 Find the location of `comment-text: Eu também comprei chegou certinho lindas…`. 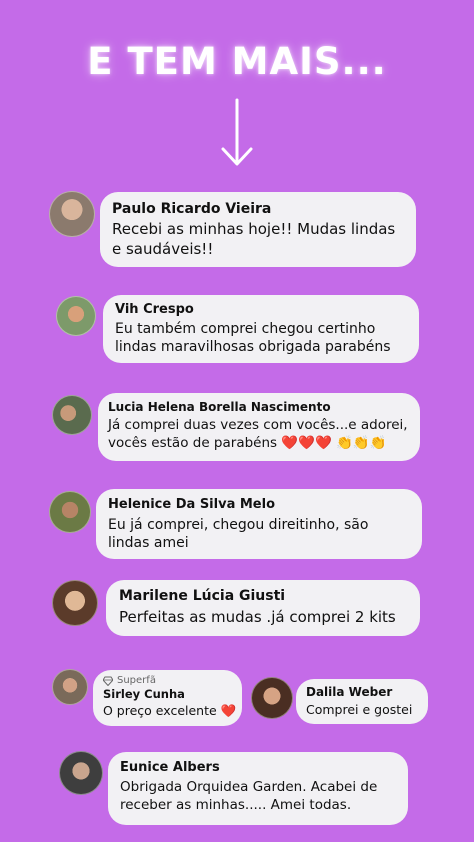

comment-text: Eu também comprei chegou certinho lindas… is located at coordinates (253, 338).